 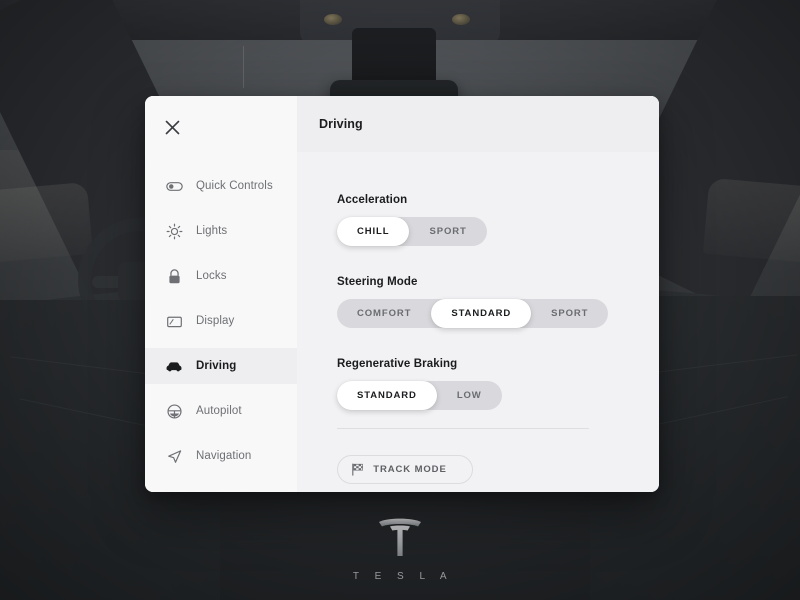 I want to click on regen-braking-segmented-control: STANDARD LOW, so click(x=419, y=395).